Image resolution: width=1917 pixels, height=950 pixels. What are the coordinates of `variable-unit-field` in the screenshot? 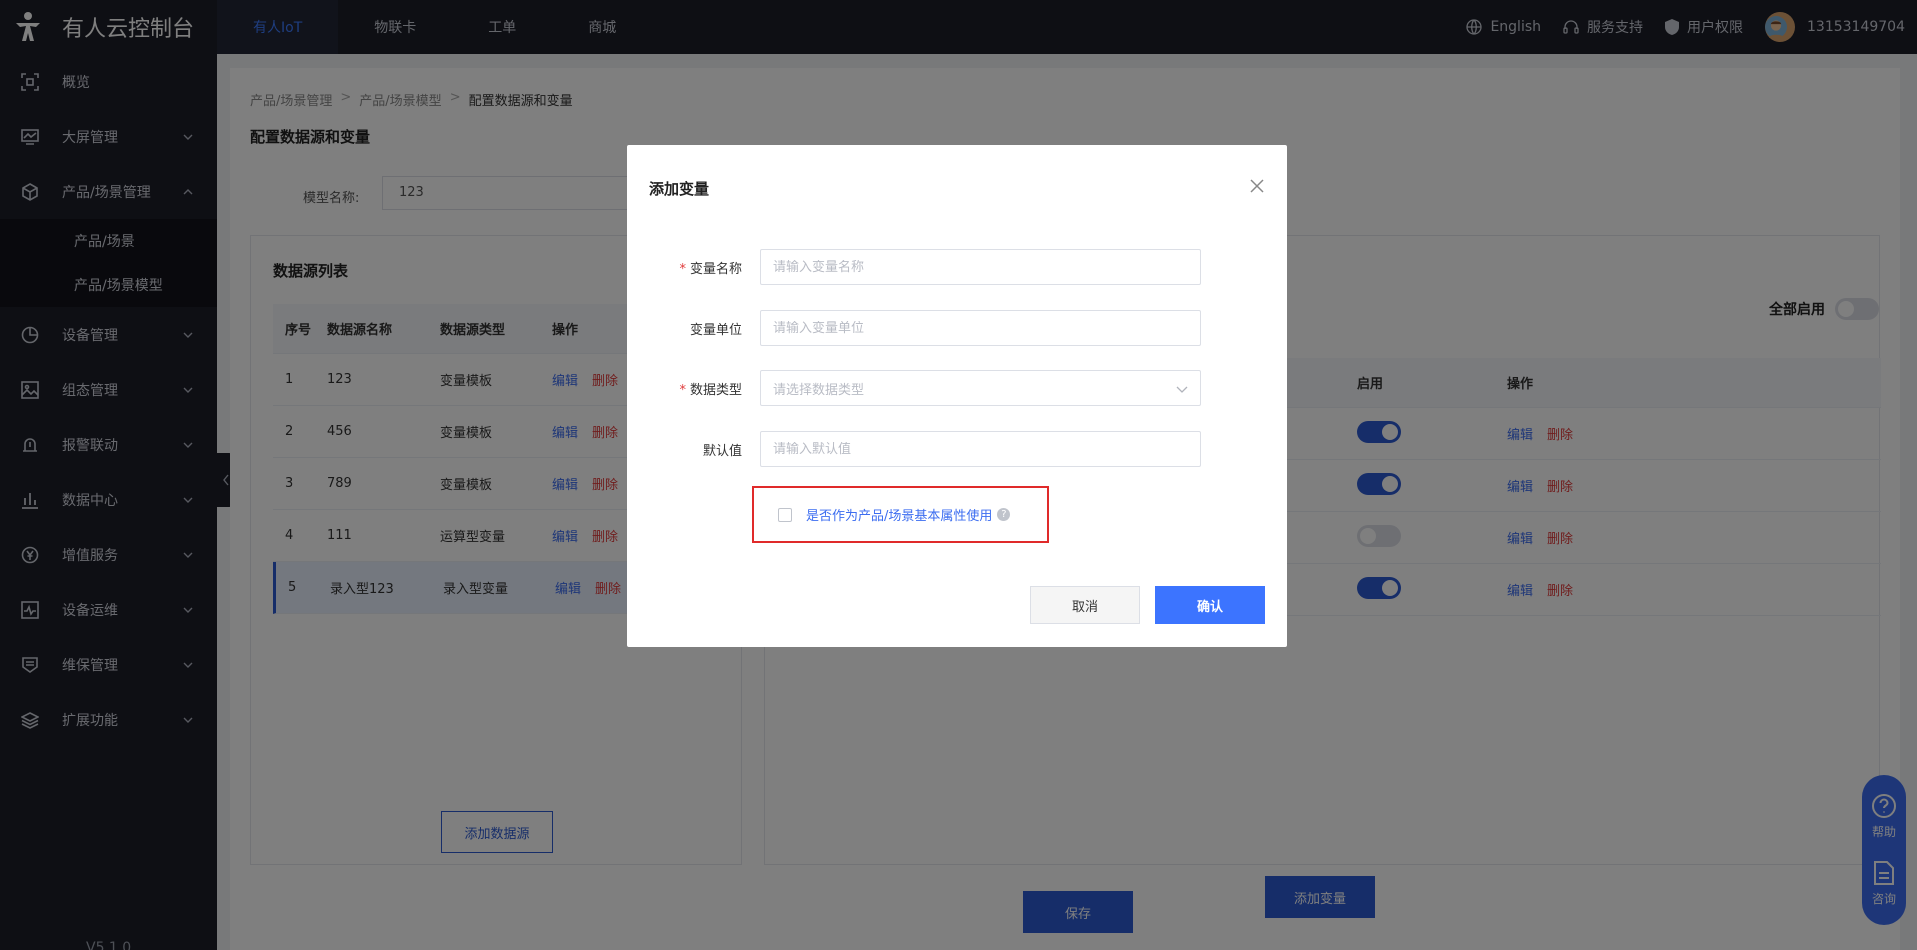 It's located at (980, 328).